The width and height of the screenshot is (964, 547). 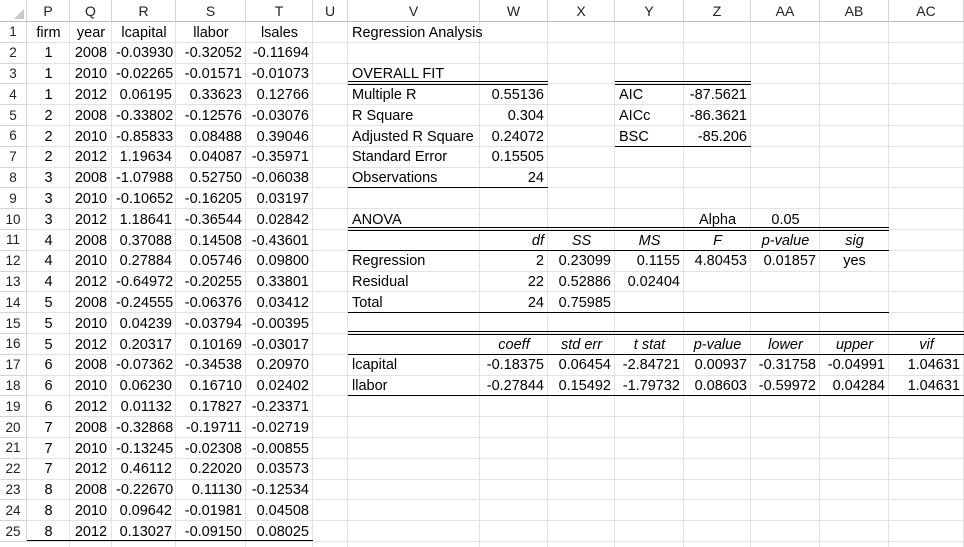 What do you see at coordinates (144, 511) in the screenshot?
I see `data-cell: 0.09642` at bounding box center [144, 511].